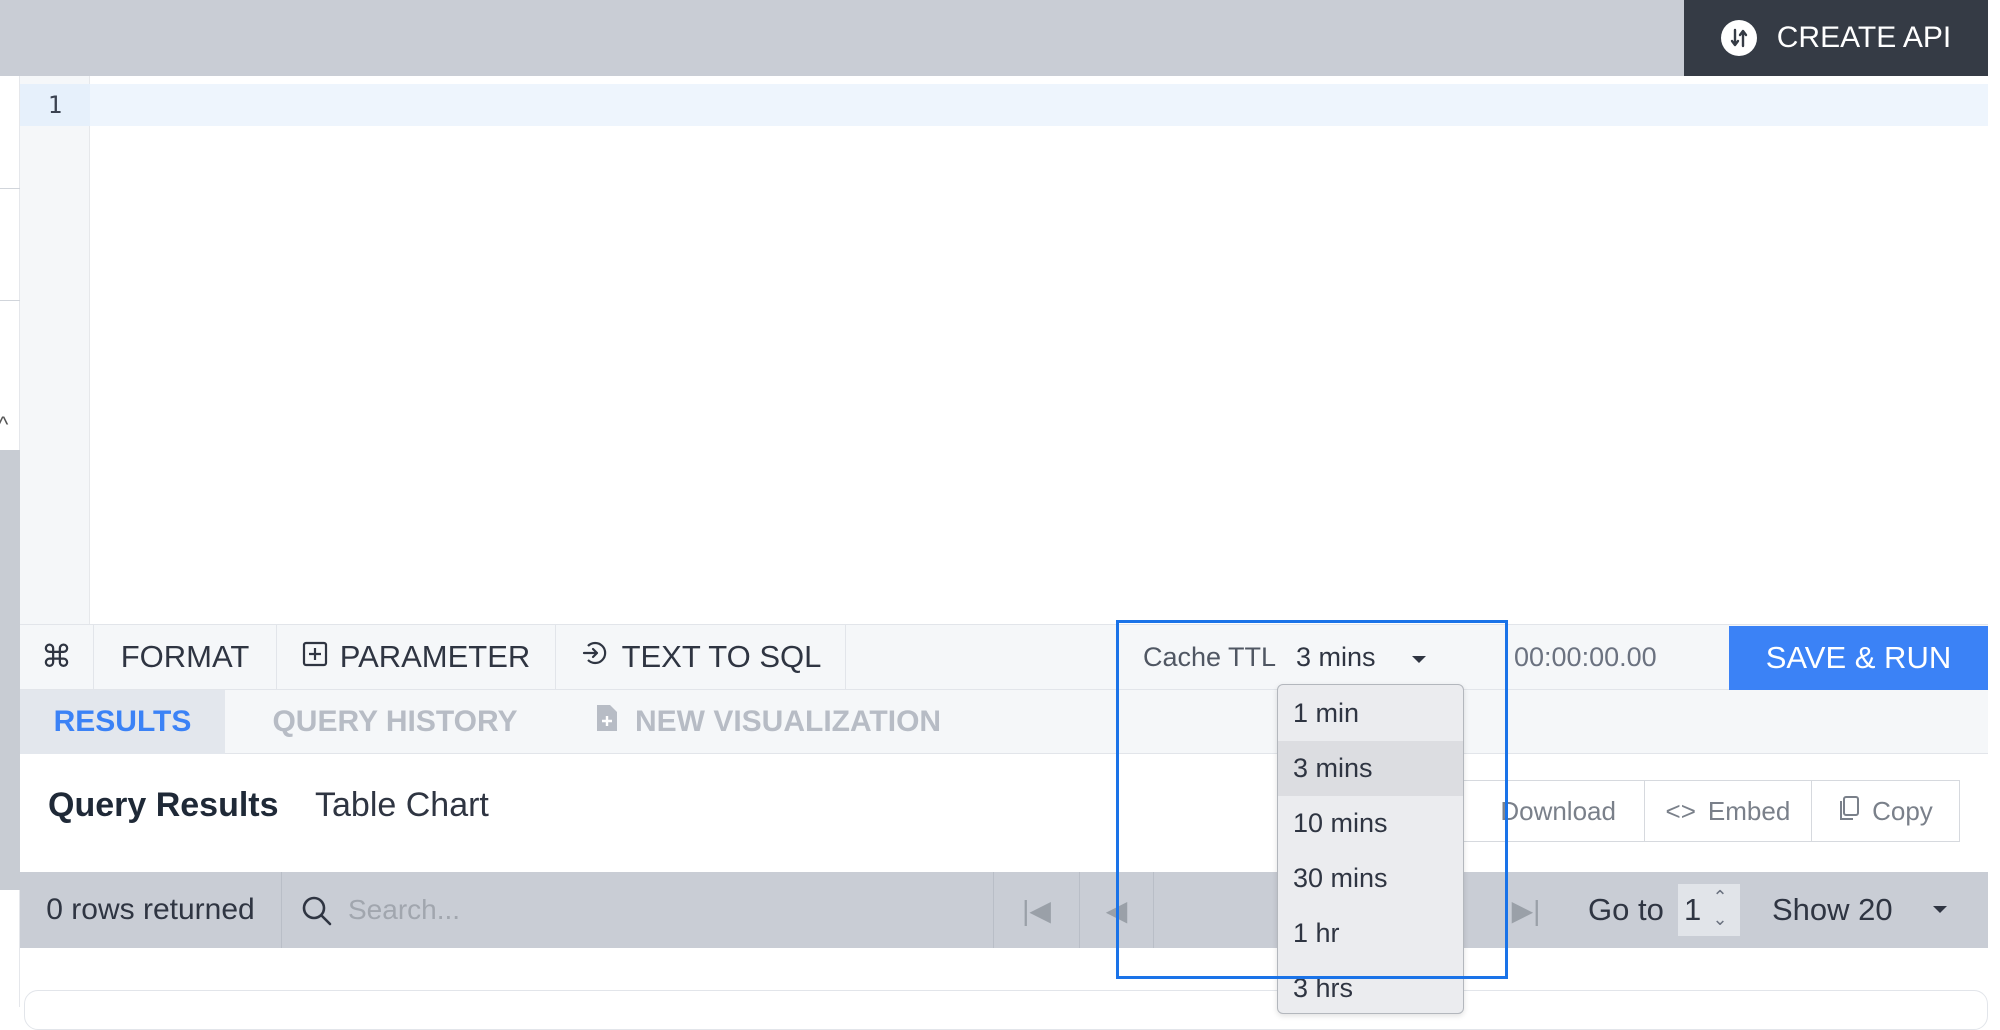  I want to click on api-swap-icon, so click(1738, 38).